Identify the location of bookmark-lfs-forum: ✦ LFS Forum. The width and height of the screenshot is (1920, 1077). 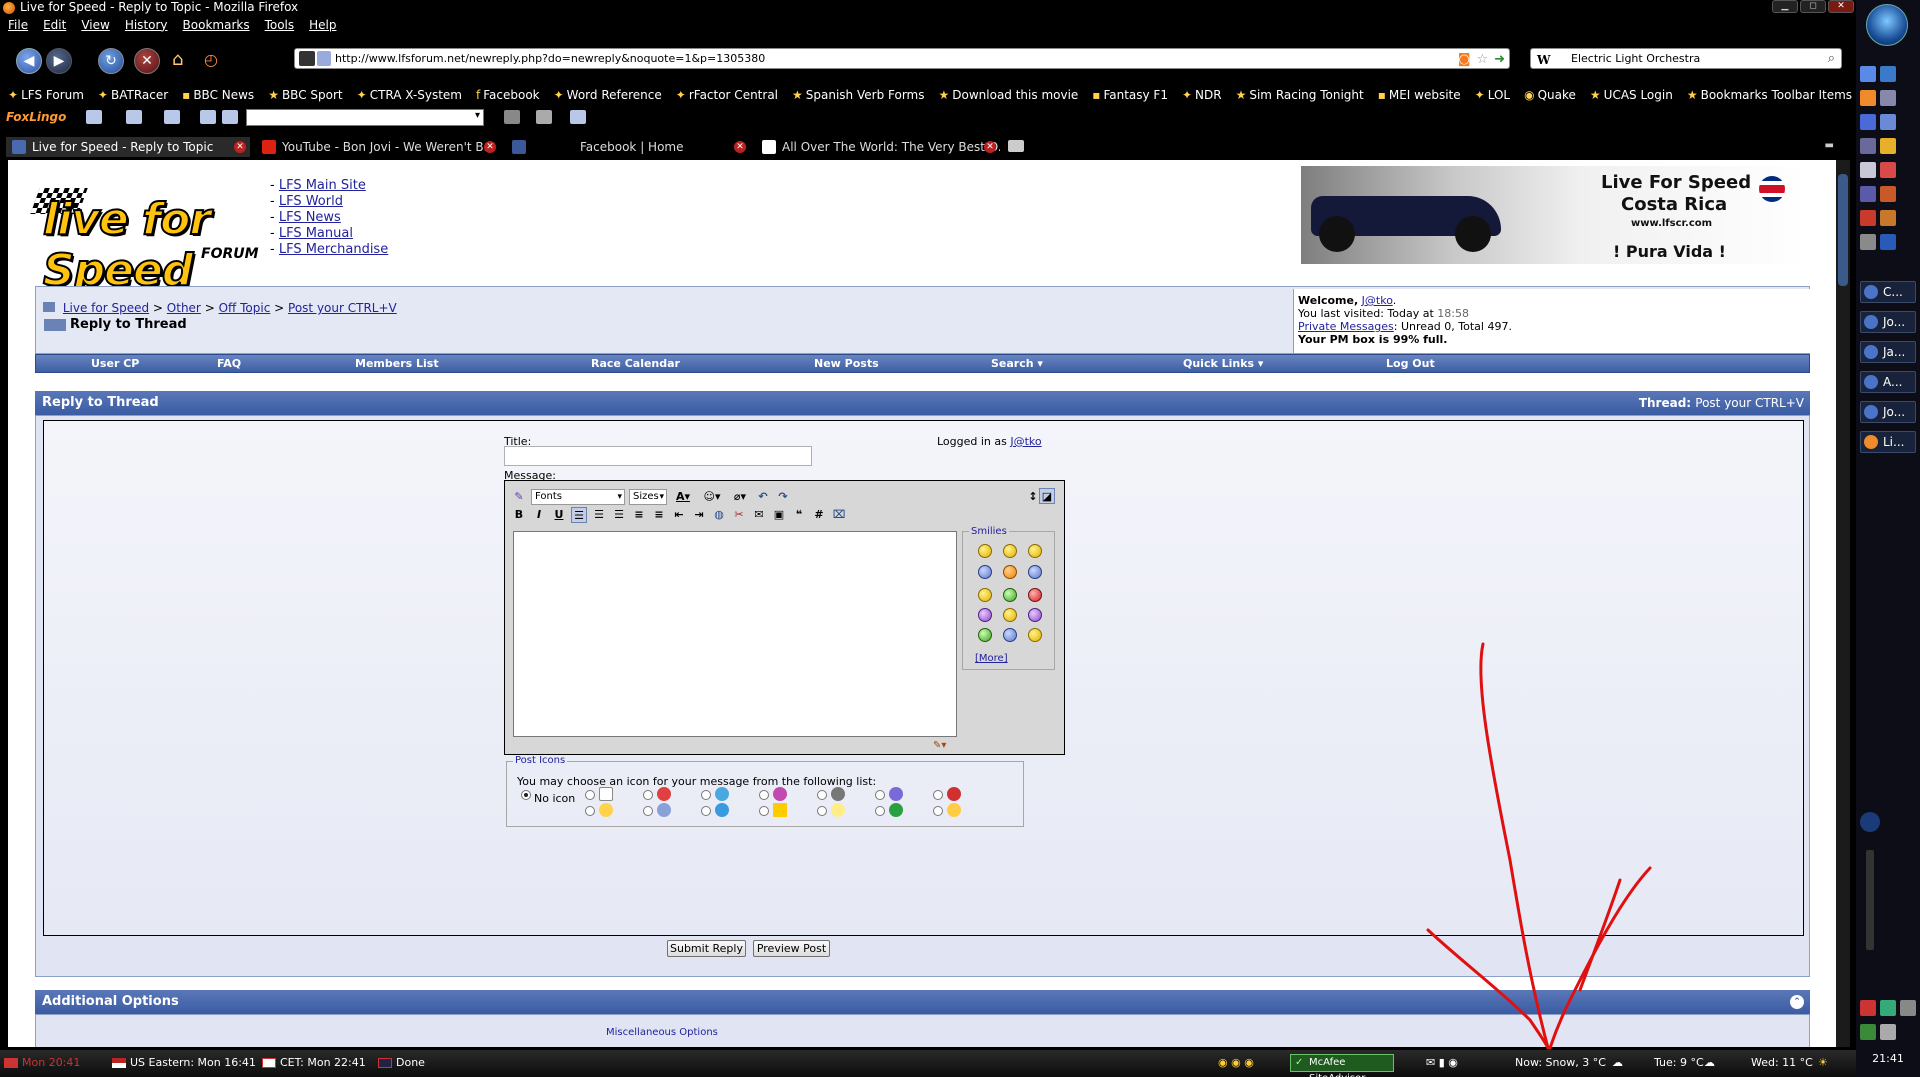
(46, 95).